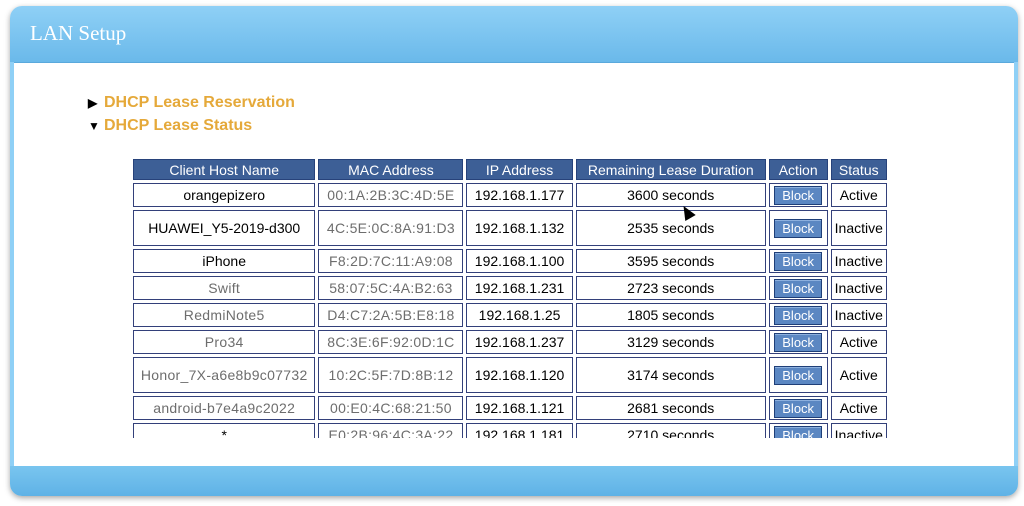  Describe the element at coordinates (224, 315) in the screenshot. I see `cell-host: RedmiNote5` at that location.